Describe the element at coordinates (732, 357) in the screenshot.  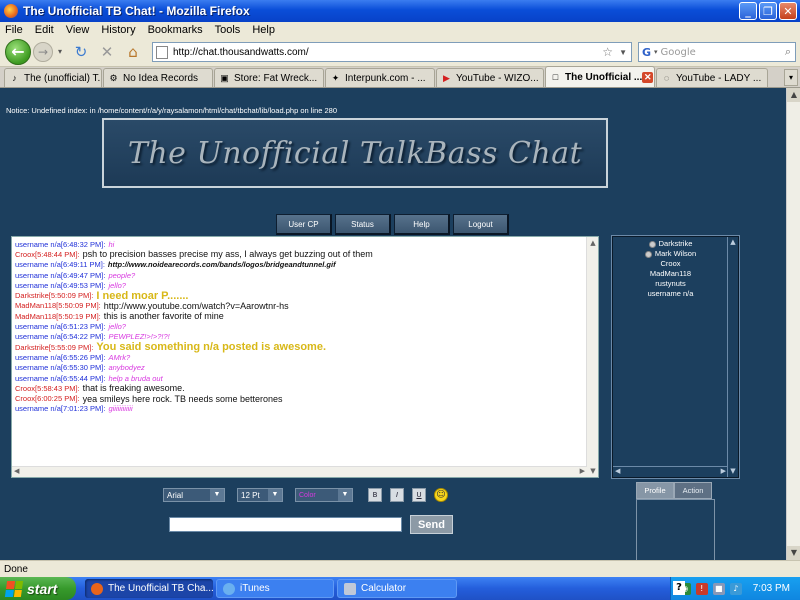
I see `user-list-vertical-scrollbar: ▲ ▼` at that location.